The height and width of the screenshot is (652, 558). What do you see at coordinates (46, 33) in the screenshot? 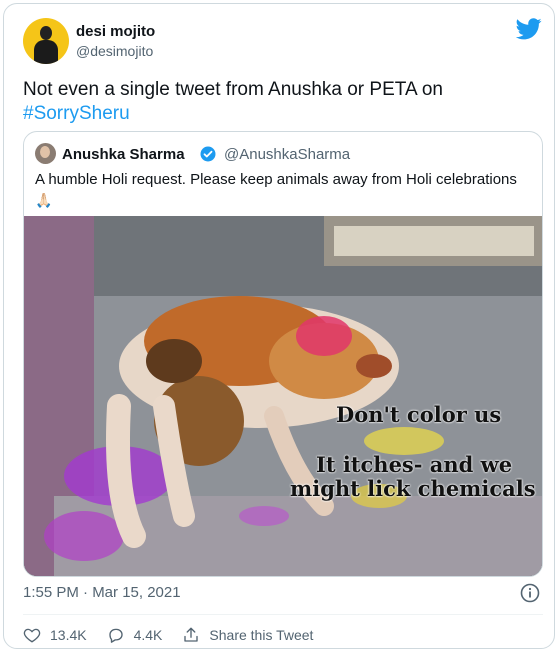
I see `avatar-figure-head` at bounding box center [46, 33].